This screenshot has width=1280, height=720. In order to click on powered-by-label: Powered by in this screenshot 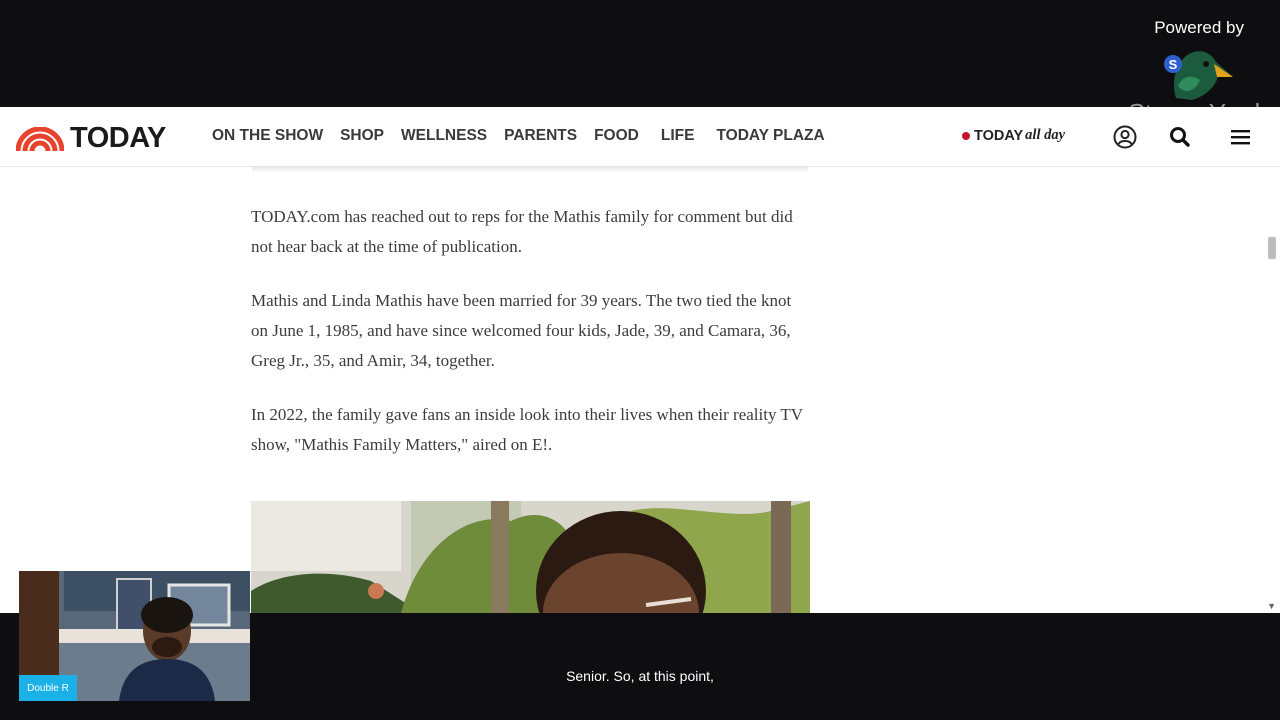, I will do `click(1199, 27)`.